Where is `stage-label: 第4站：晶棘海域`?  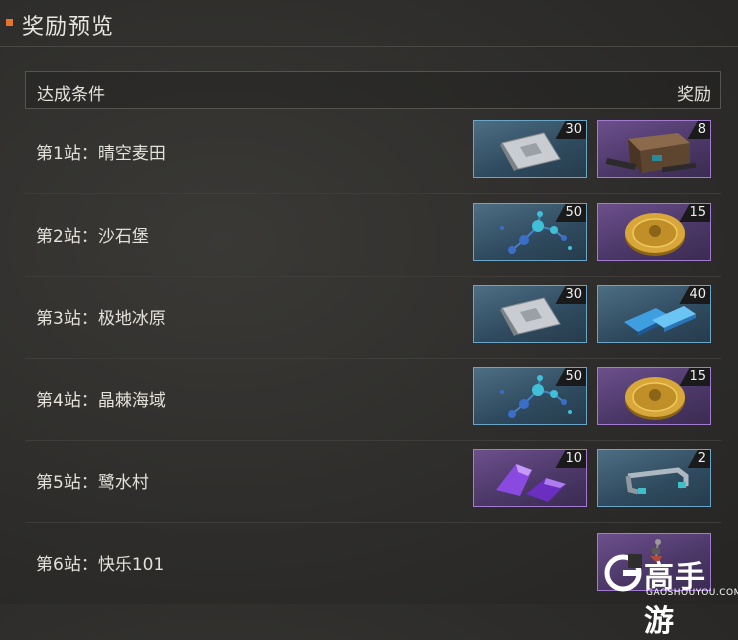
stage-label: 第4站：晶棘海域 is located at coordinates (101, 401).